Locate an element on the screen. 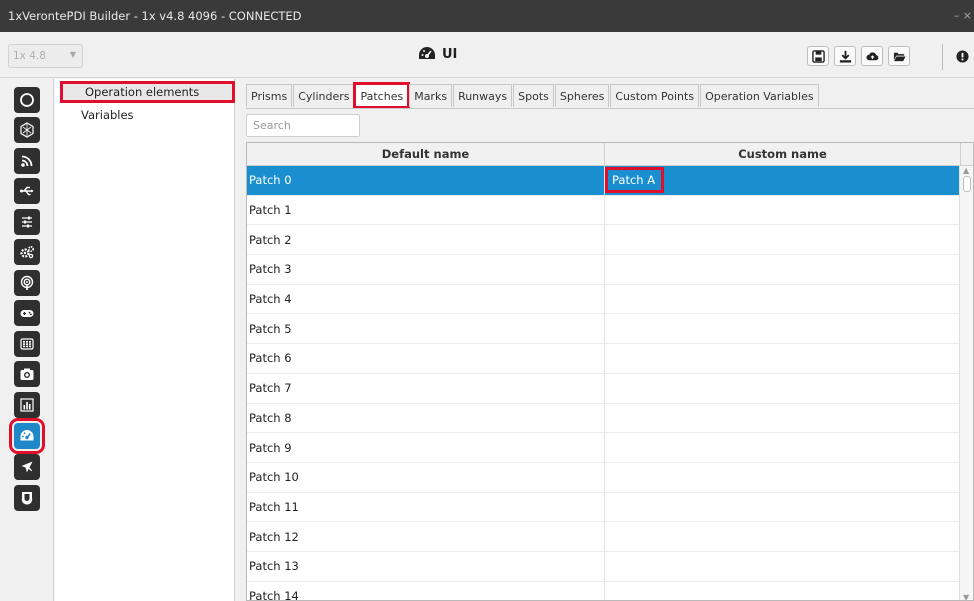  default-name-cell: Patch 8 is located at coordinates (426, 418).